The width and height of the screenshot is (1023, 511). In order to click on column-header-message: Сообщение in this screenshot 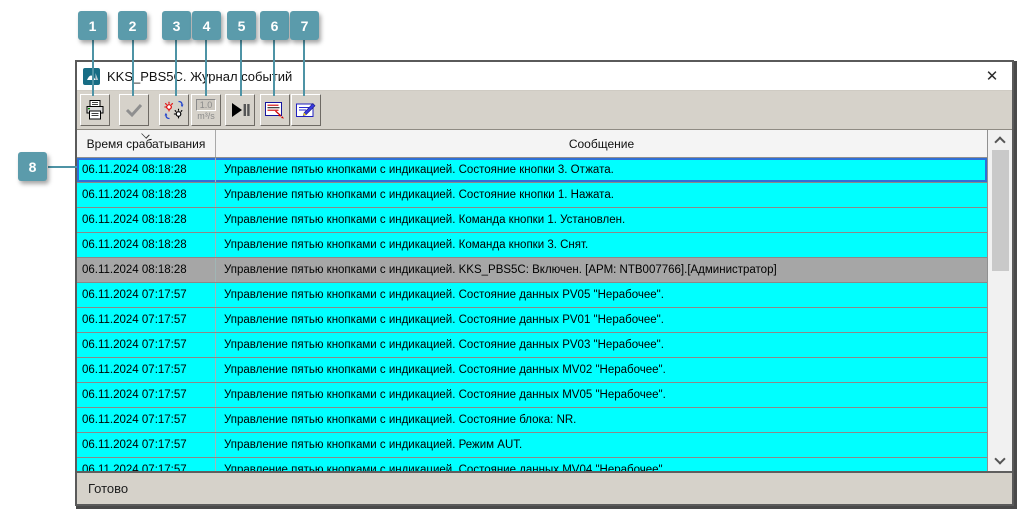, I will do `click(601, 143)`.